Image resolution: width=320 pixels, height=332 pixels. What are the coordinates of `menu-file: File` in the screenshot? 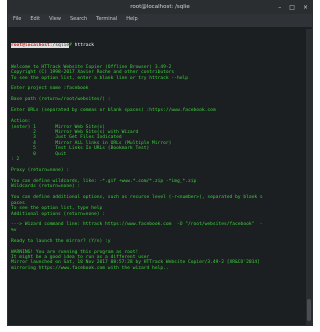 It's located at (17, 19).